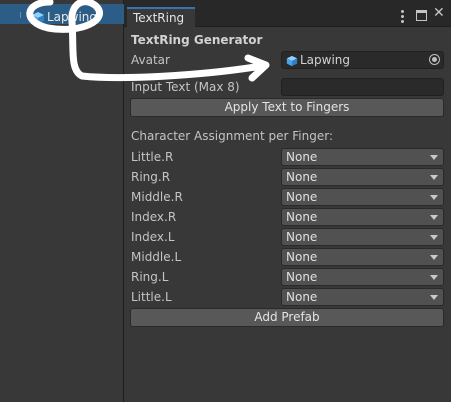  What do you see at coordinates (362, 60) in the screenshot?
I see `avatar-object-field: Lapwing` at bounding box center [362, 60].